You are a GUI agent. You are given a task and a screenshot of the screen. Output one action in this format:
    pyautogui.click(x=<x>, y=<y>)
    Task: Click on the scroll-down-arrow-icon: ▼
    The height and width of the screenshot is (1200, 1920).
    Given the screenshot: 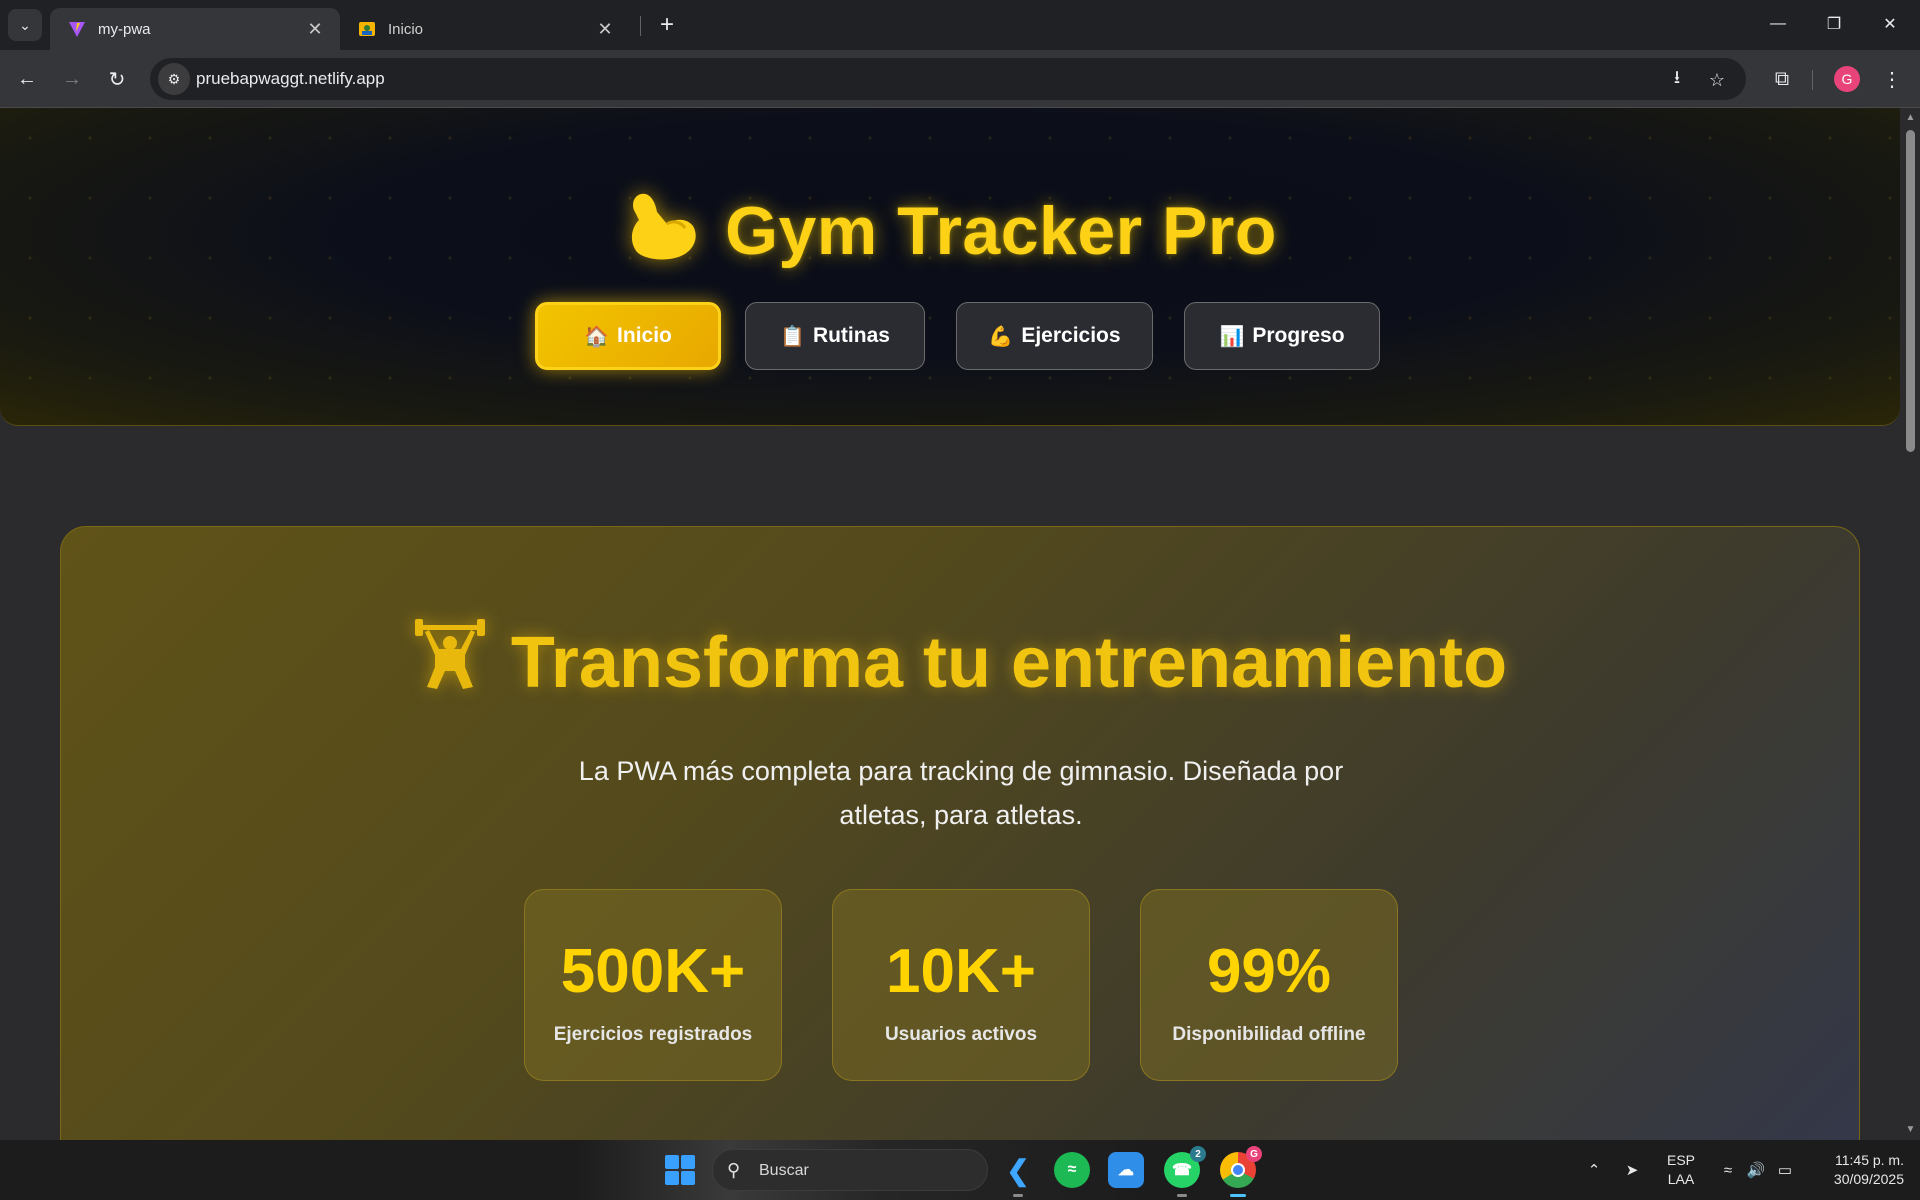 What is the action you would take?
    pyautogui.click(x=1910, y=1129)
    